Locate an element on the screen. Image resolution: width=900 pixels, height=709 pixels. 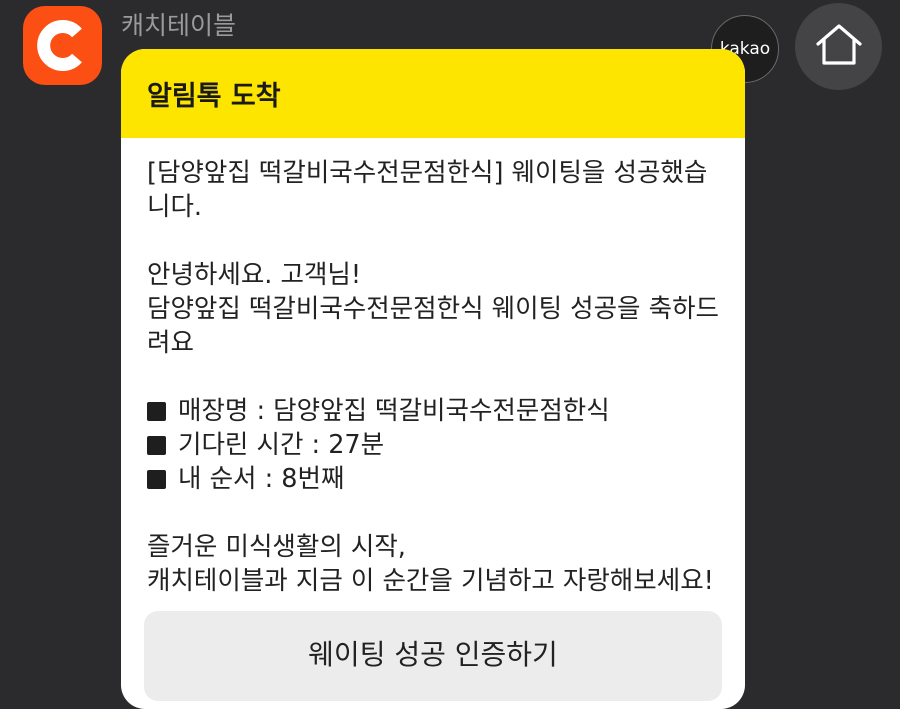
detail-wait-time: 기다린 시간 : 27분 is located at coordinates (281, 445).